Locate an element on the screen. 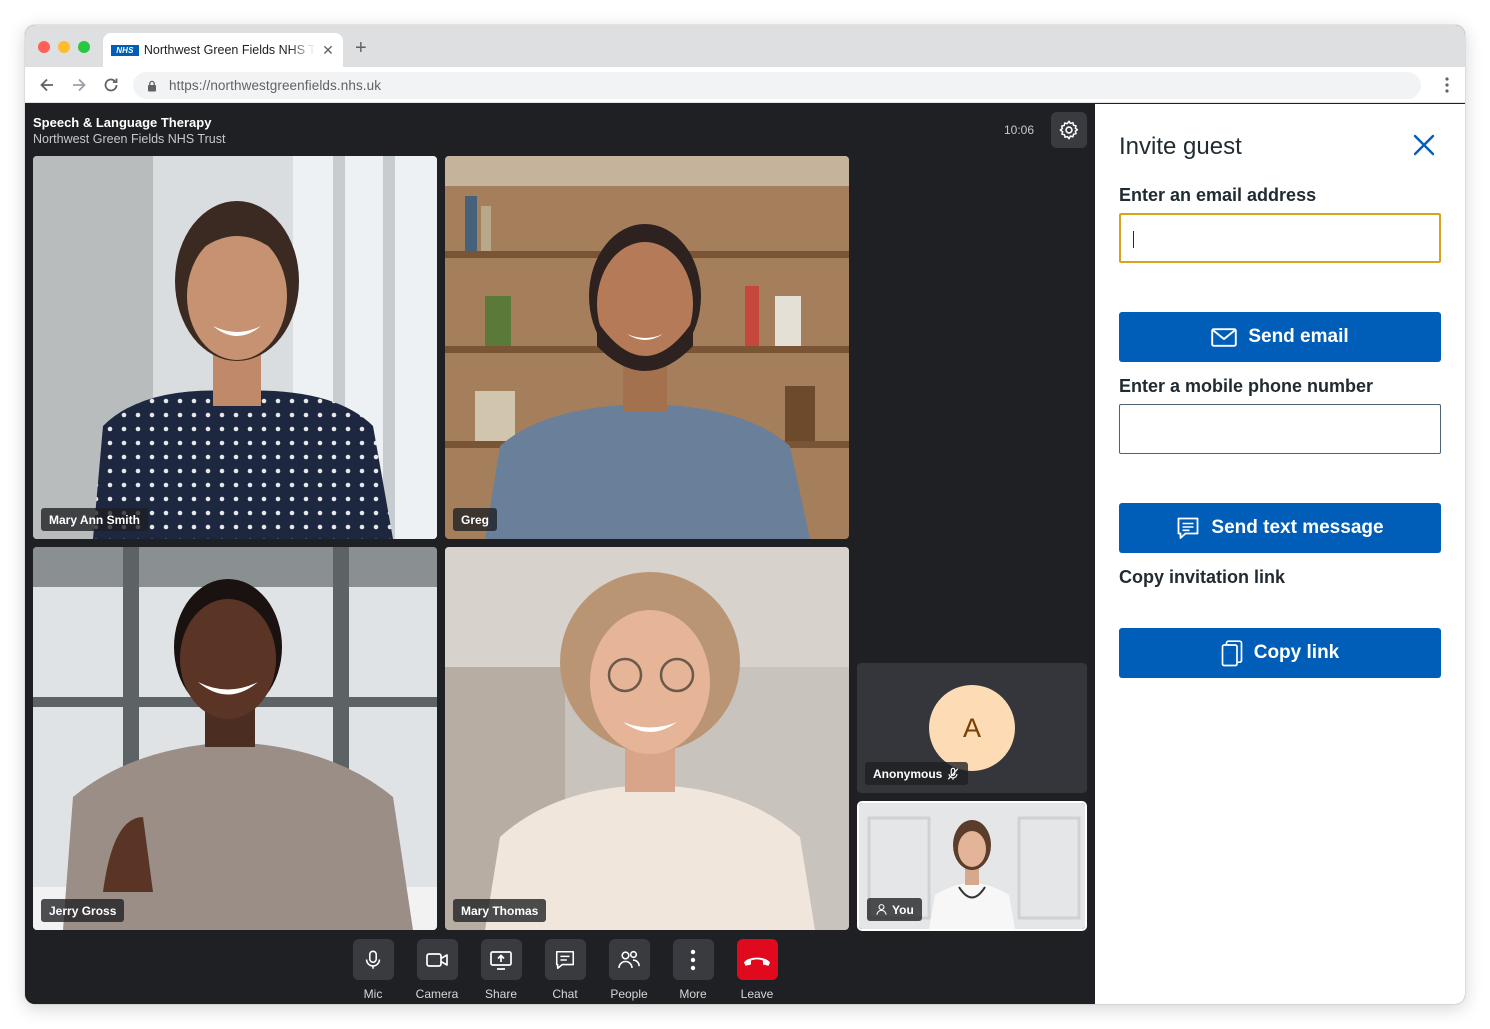  chat-icon is located at coordinates (565, 959).